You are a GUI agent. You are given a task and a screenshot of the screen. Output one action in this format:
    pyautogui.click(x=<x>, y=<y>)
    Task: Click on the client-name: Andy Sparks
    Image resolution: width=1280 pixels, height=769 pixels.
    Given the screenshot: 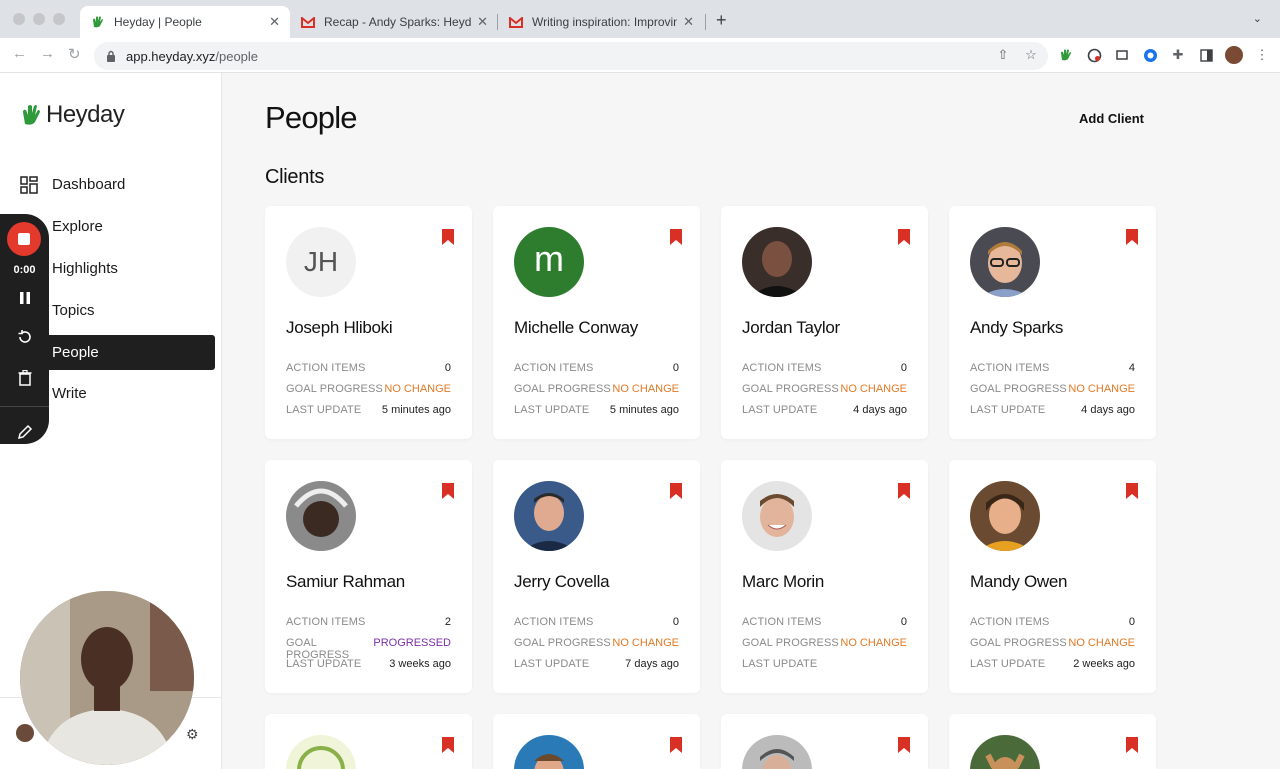 What is the action you would take?
    pyautogui.click(x=1017, y=327)
    